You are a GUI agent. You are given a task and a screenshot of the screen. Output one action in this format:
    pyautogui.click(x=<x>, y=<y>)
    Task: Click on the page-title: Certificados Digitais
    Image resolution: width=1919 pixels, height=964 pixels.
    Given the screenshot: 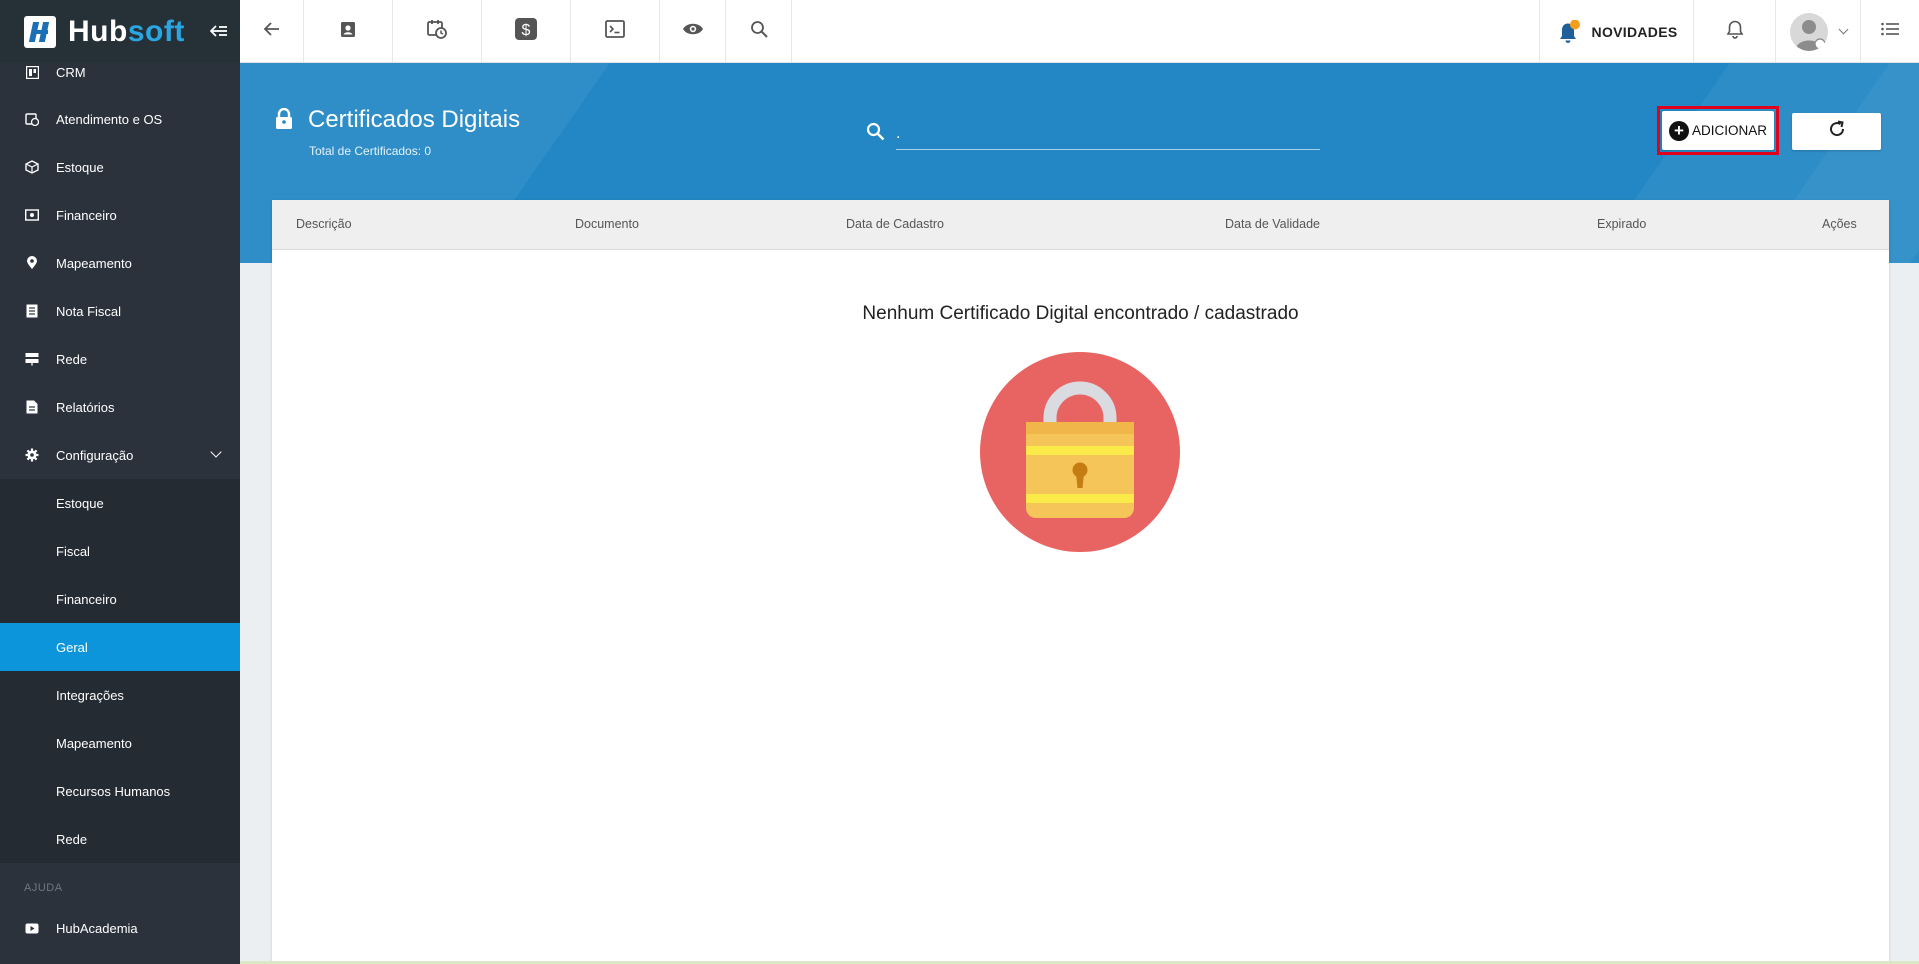 What is the action you would take?
    pyautogui.click(x=414, y=119)
    